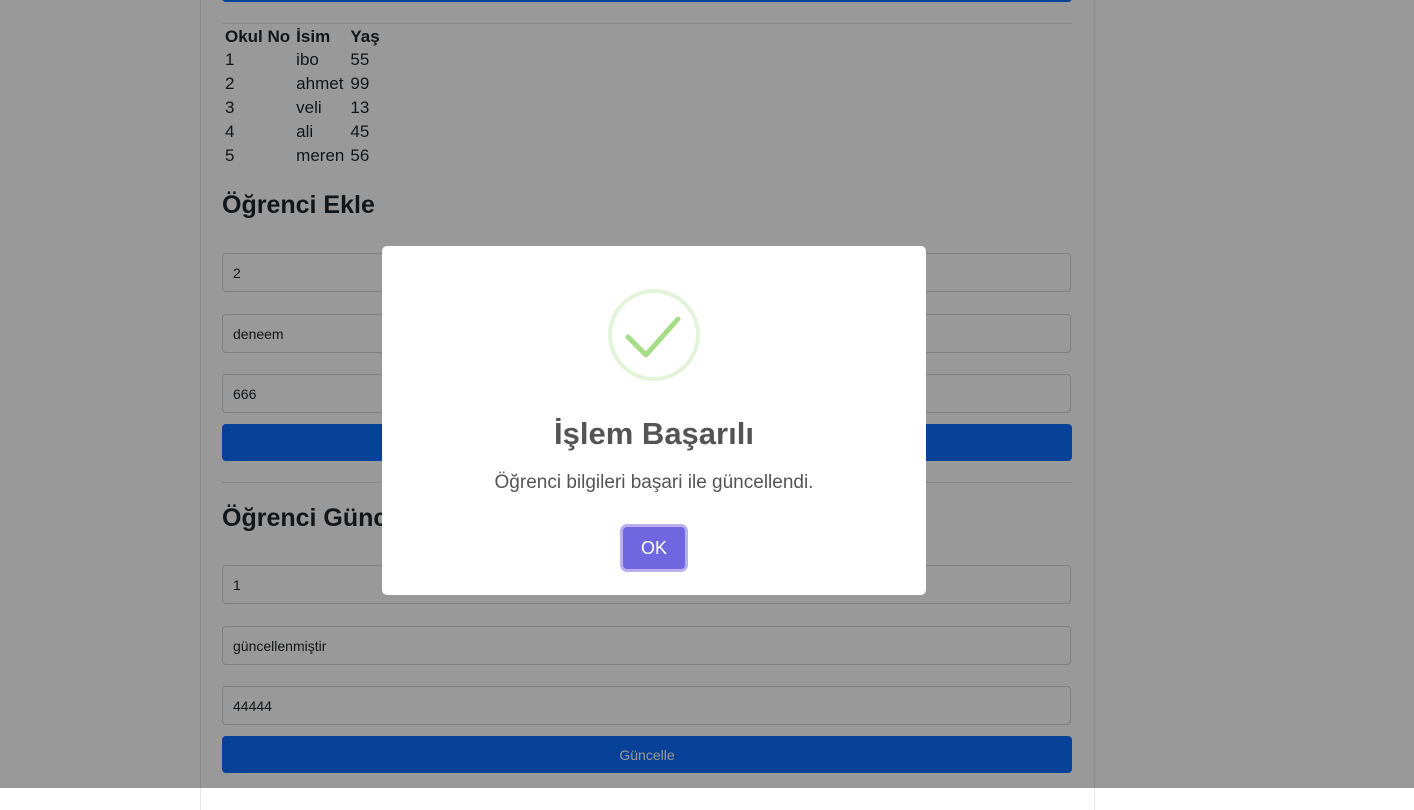  Describe the element at coordinates (654, 433) in the screenshot. I see `dialog-title: İşlem Başarılı` at that location.